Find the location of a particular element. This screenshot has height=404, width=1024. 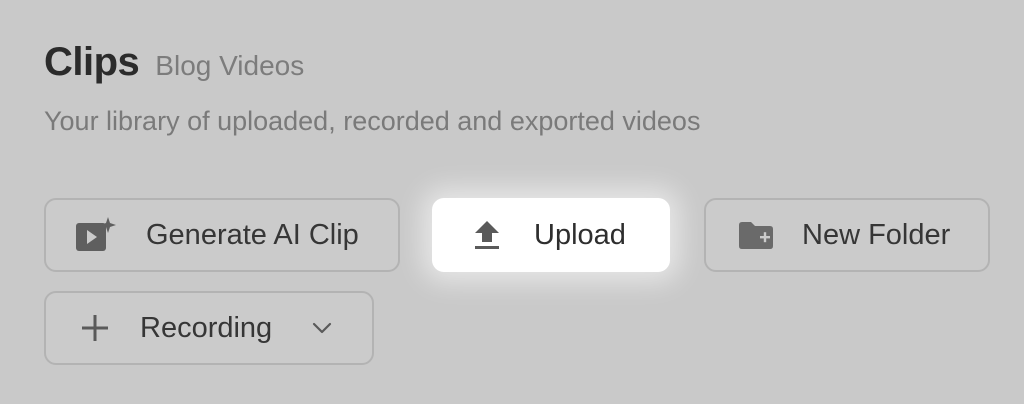

workspace-tag: Blog Videos is located at coordinates (230, 65).